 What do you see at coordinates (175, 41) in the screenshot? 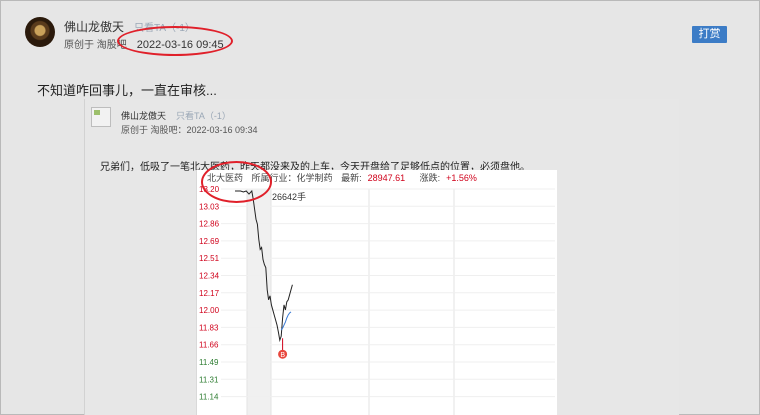
I see `red-annotation-date` at bounding box center [175, 41].